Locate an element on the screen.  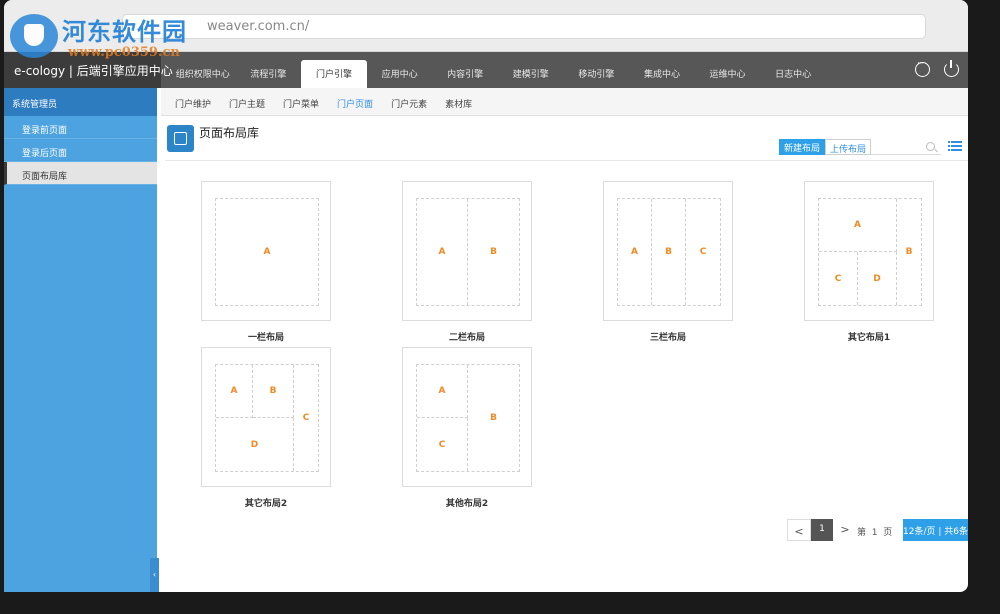
layout-name: 其他布局2 is located at coordinates (467, 504).